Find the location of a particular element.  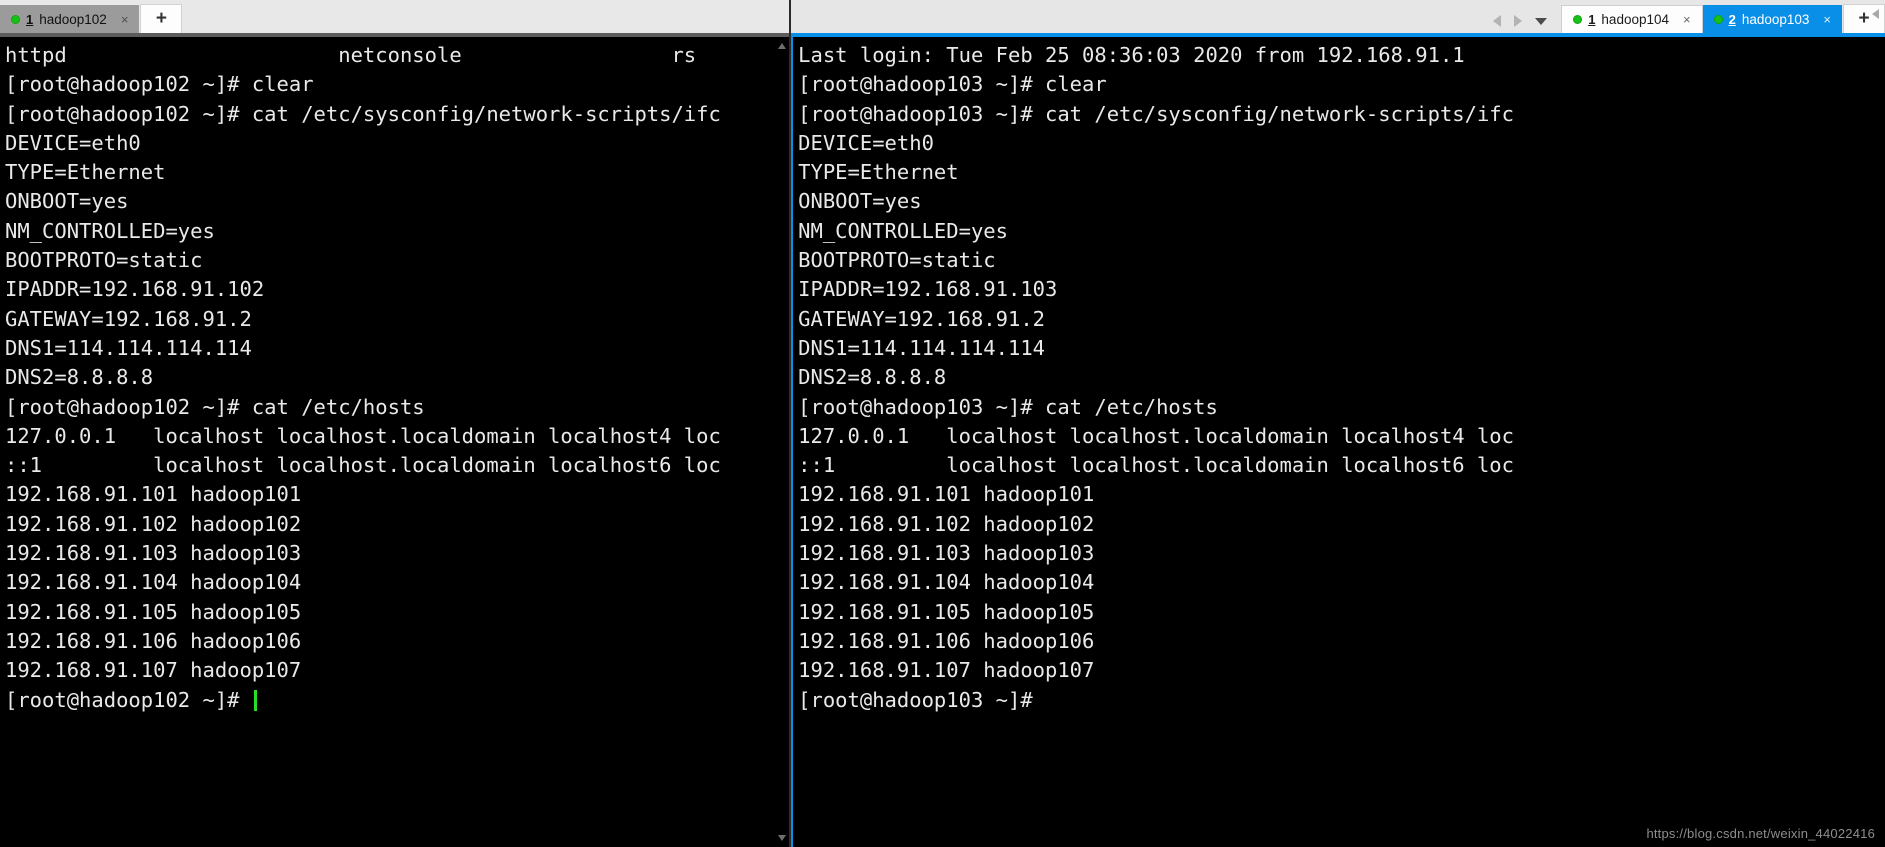

terminal-line: httpd netconsole rs is located at coordinates (351, 55).